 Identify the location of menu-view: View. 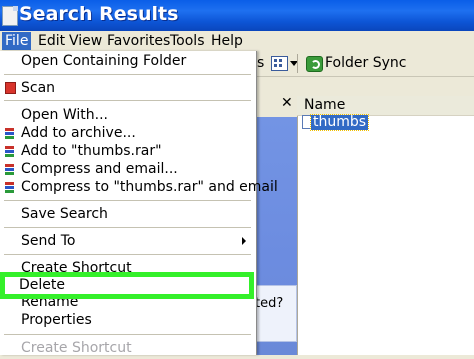
(85, 41).